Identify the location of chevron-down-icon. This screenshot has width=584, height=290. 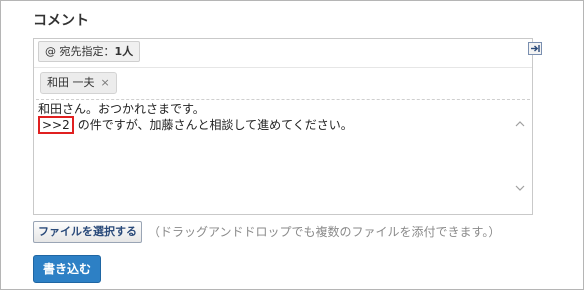
(520, 189).